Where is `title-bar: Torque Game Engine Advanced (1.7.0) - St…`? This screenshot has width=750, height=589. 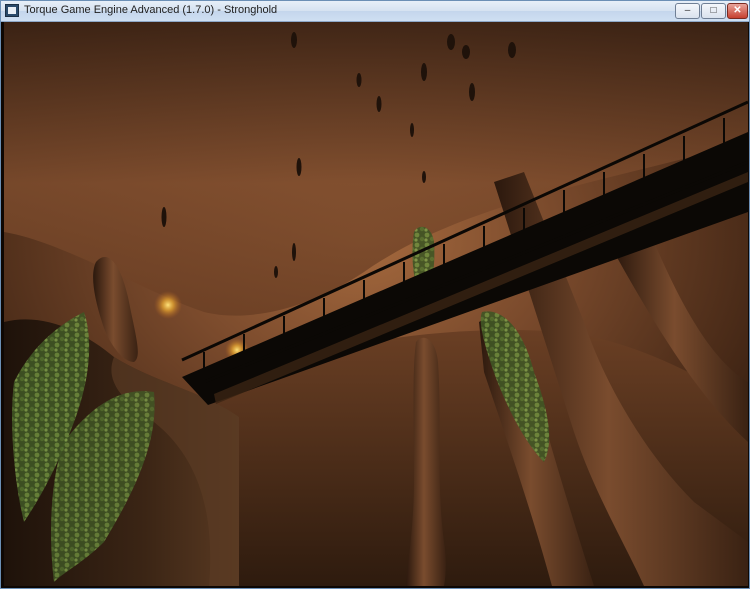
title-bar: Torque Game Engine Advanced (1.7.0) - St… is located at coordinates (375, 11).